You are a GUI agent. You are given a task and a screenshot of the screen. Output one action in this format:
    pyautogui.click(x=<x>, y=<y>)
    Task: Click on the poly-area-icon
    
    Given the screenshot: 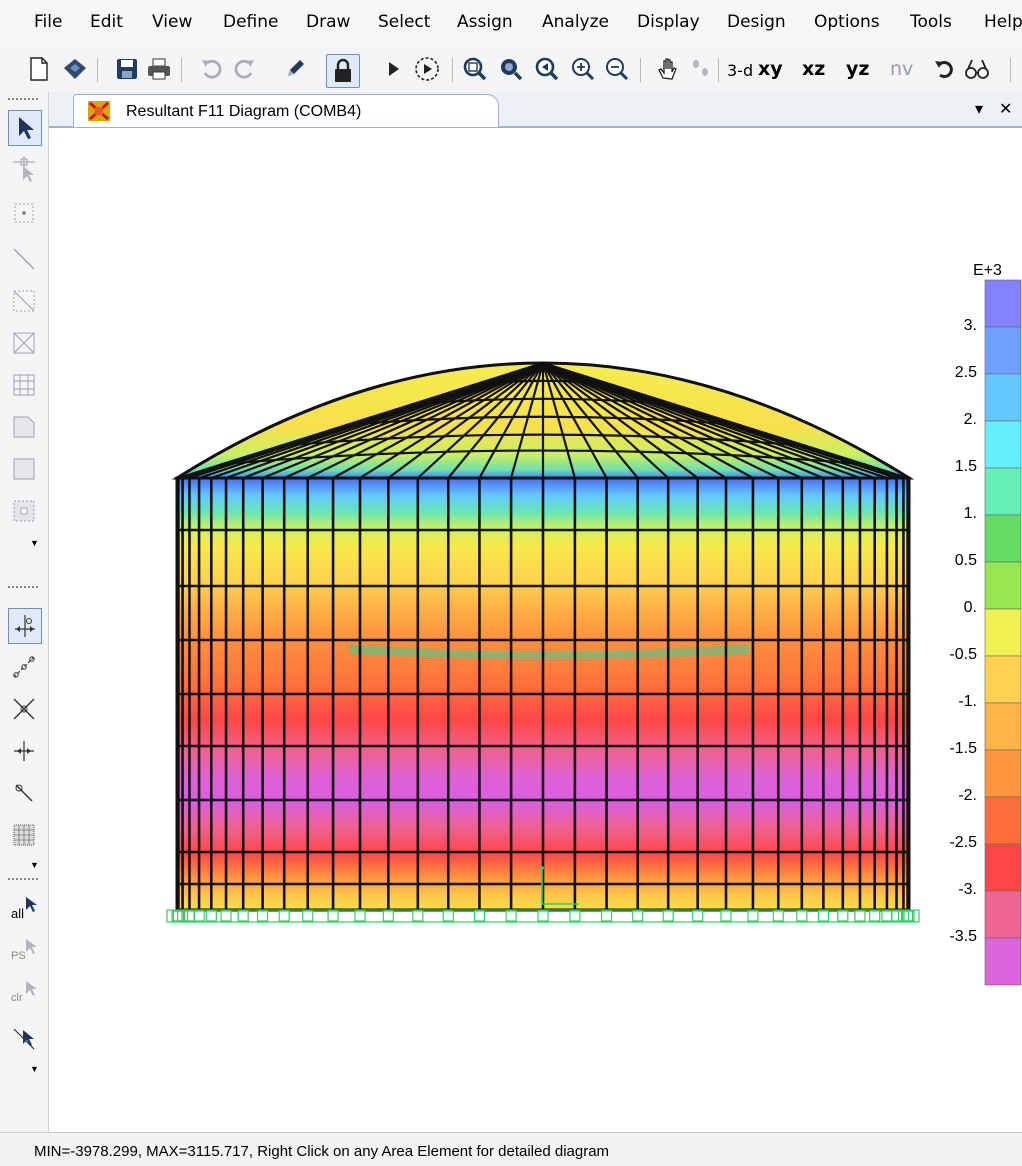 What is the action you would take?
    pyautogui.click(x=24, y=427)
    